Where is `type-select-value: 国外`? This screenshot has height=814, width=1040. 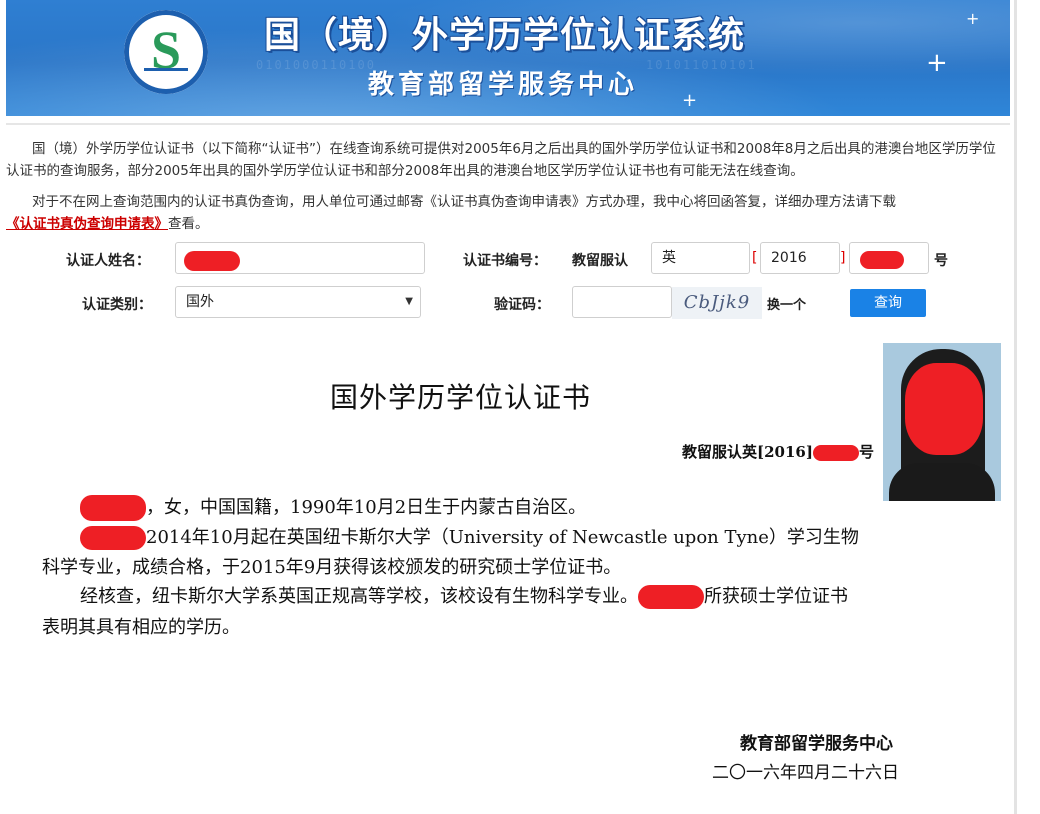 type-select-value: 国外 is located at coordinates (200, 302).